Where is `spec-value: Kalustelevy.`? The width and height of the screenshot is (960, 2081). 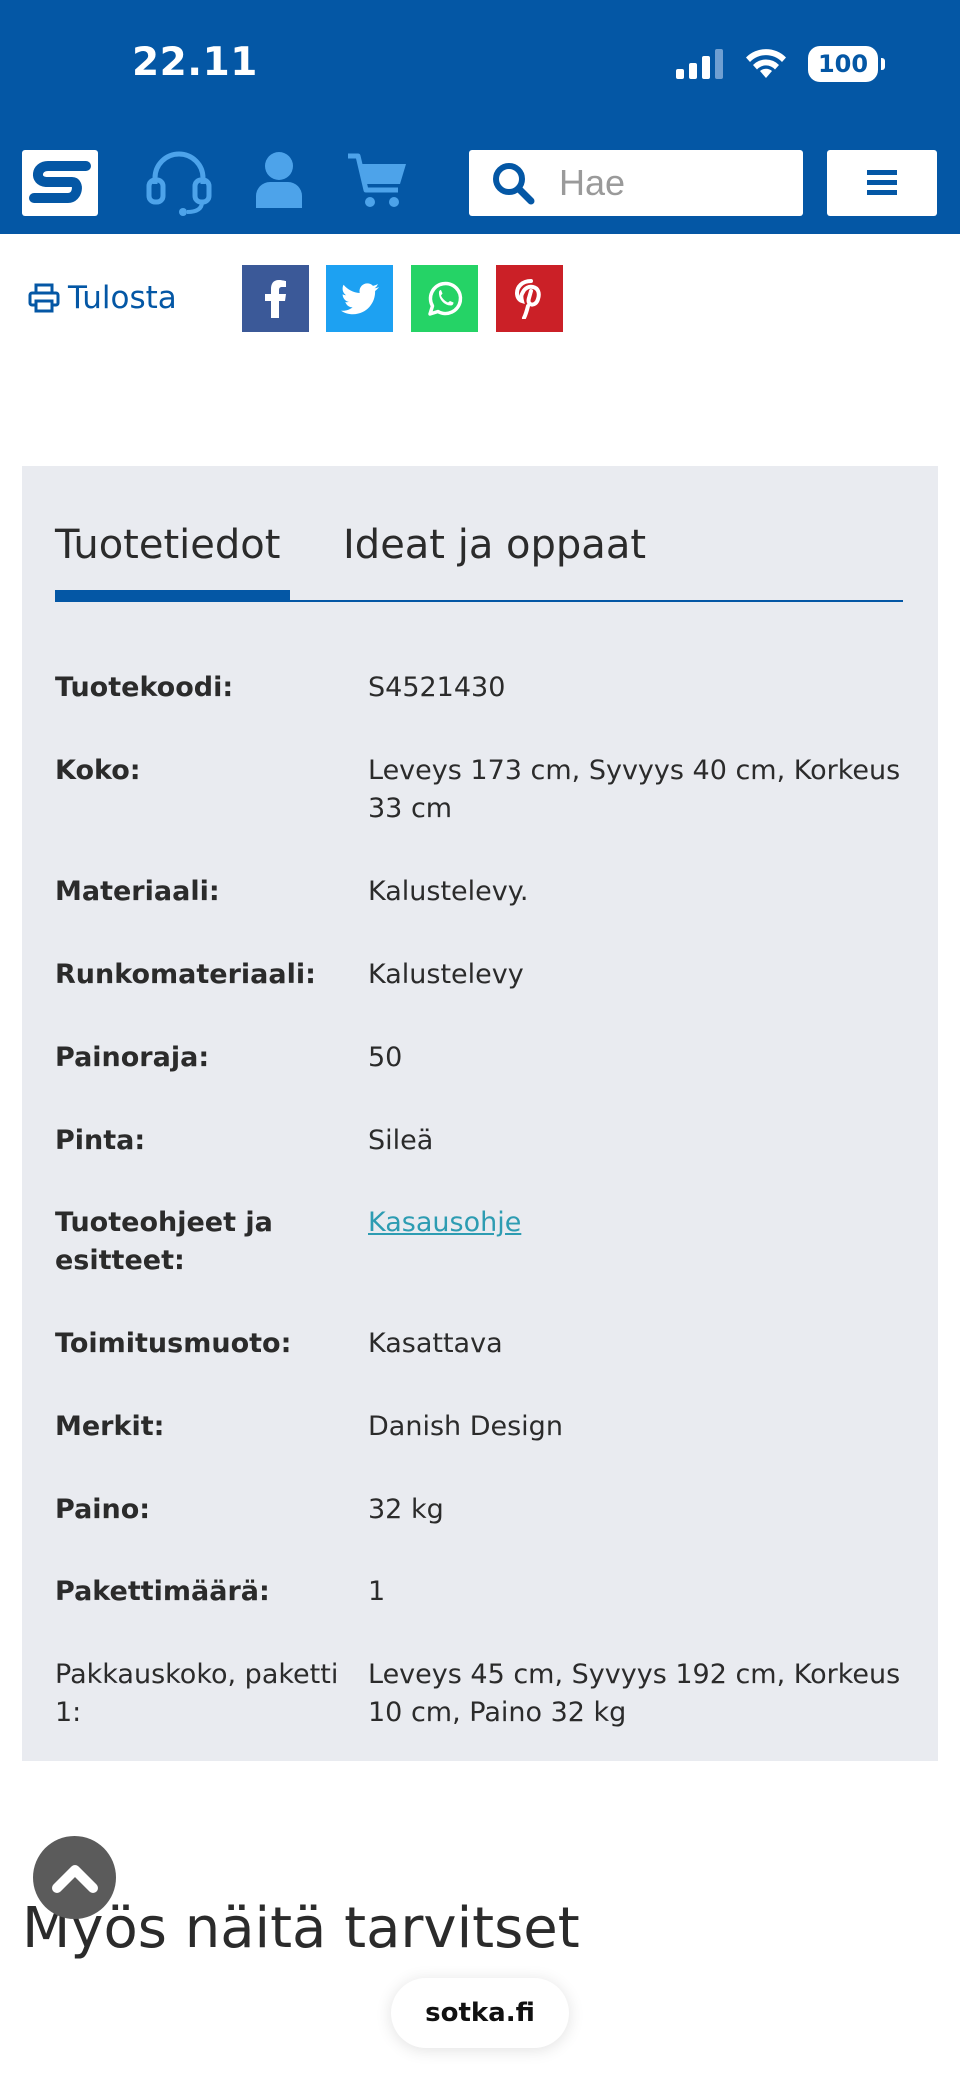
spec-value: Kalustelevy. is located at coordinates (448, 891).